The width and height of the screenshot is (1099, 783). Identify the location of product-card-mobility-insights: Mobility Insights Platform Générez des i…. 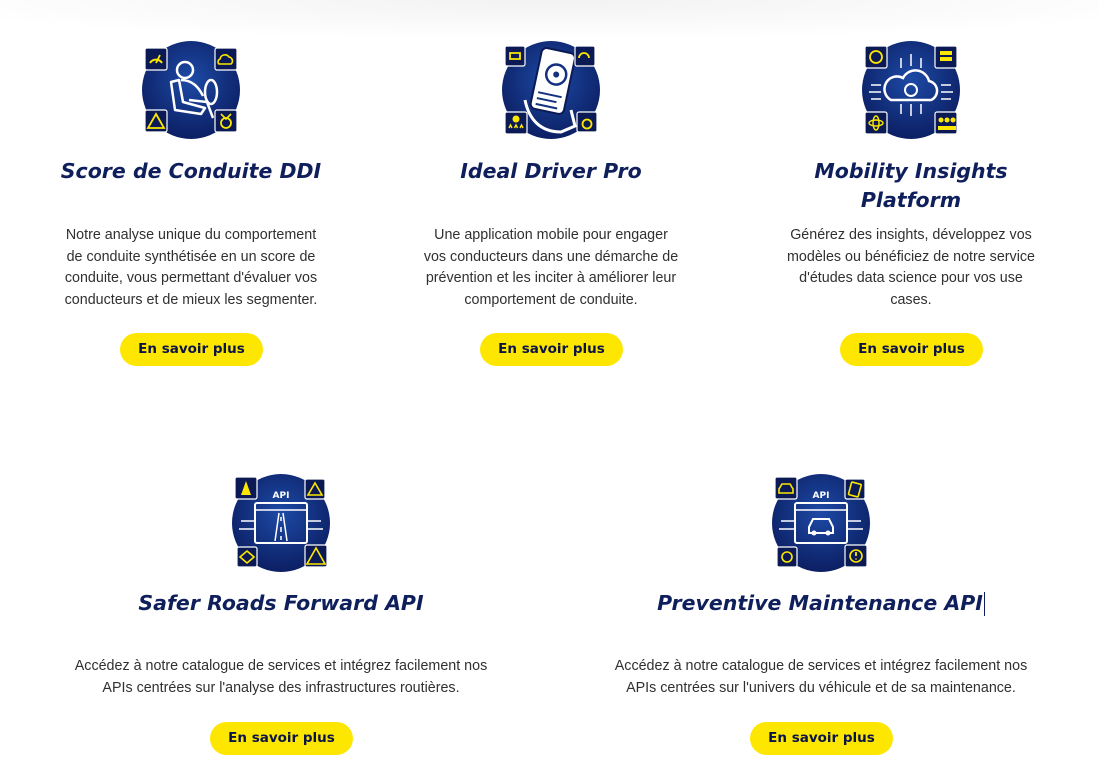
(911, 176).